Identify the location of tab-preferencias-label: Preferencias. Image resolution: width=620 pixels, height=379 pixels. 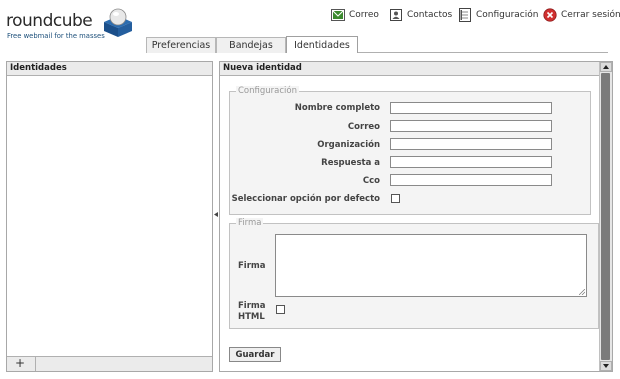
(181, 45).